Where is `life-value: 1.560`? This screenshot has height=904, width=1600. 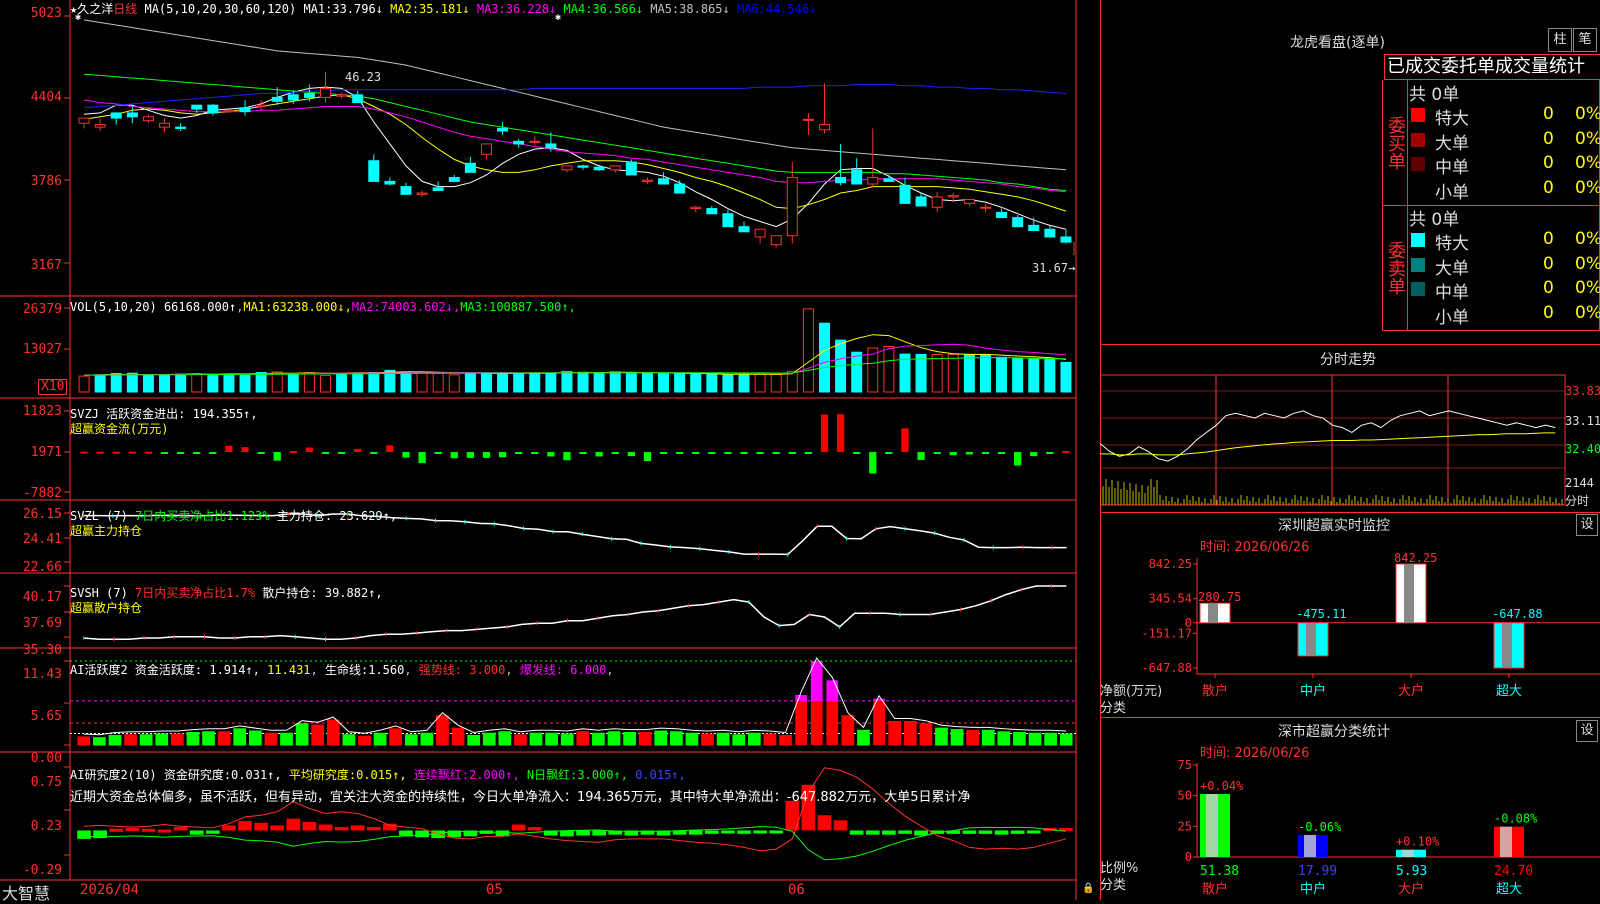 life-value: 1.560 is located at coordinates (386, 670).